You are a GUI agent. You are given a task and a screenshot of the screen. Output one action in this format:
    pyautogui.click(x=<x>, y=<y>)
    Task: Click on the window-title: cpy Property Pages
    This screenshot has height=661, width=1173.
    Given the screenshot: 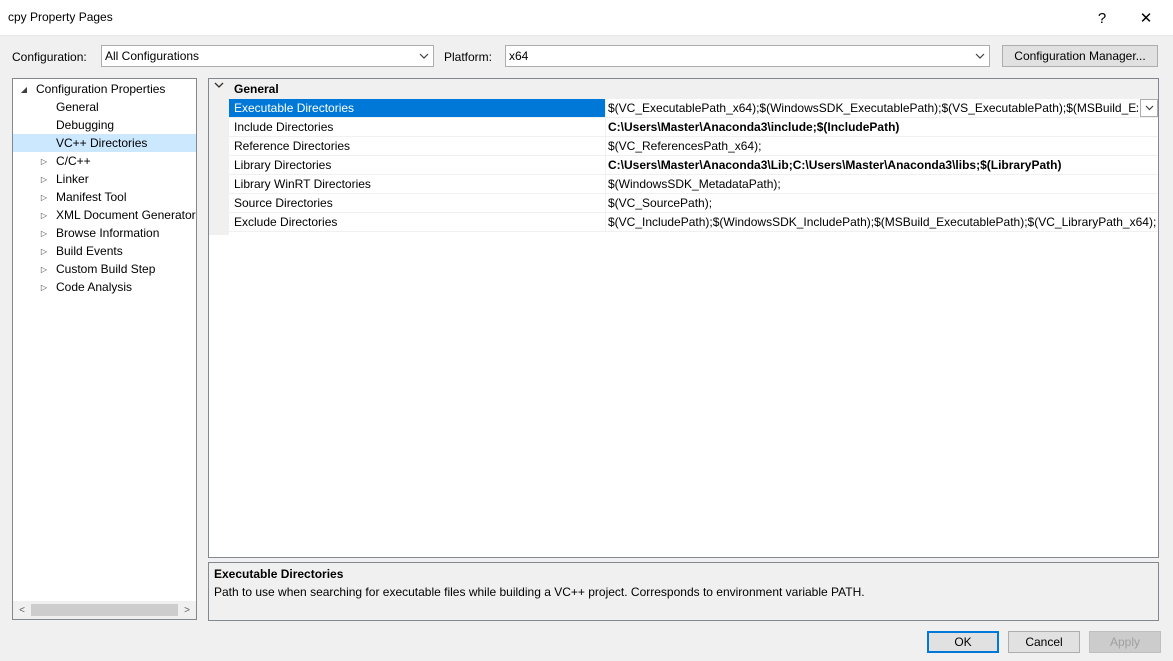 What is the action you would take?
    pyautogui.click(x=60, y=17)
    